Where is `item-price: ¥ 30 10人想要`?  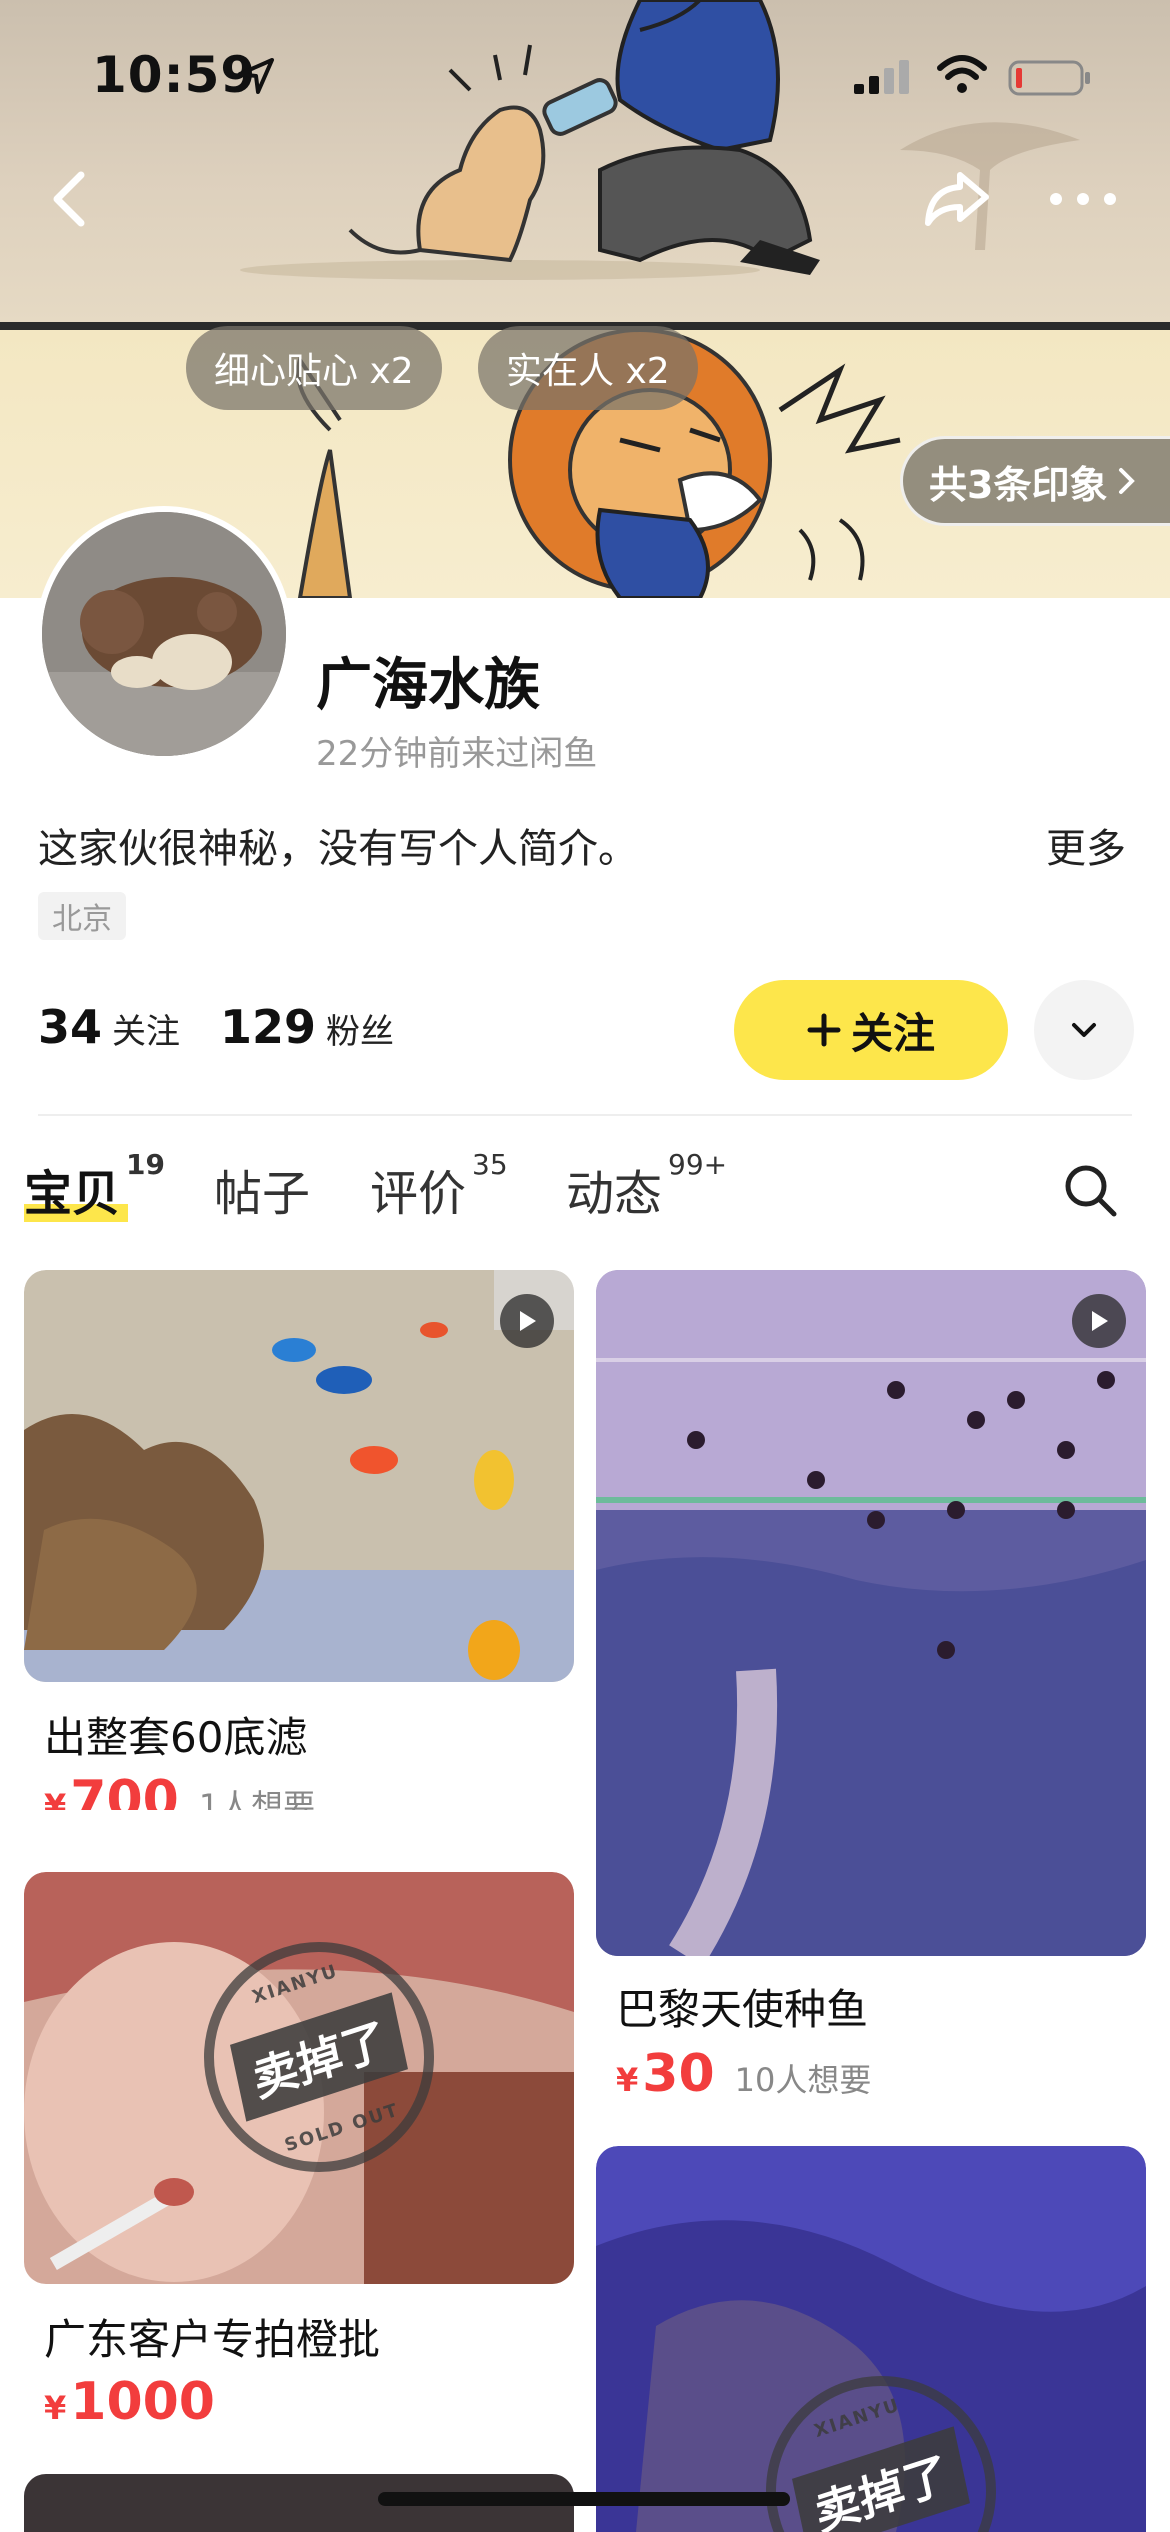 item-price: ¥ 30 10人想要 is located at coordinates (743, 2074).